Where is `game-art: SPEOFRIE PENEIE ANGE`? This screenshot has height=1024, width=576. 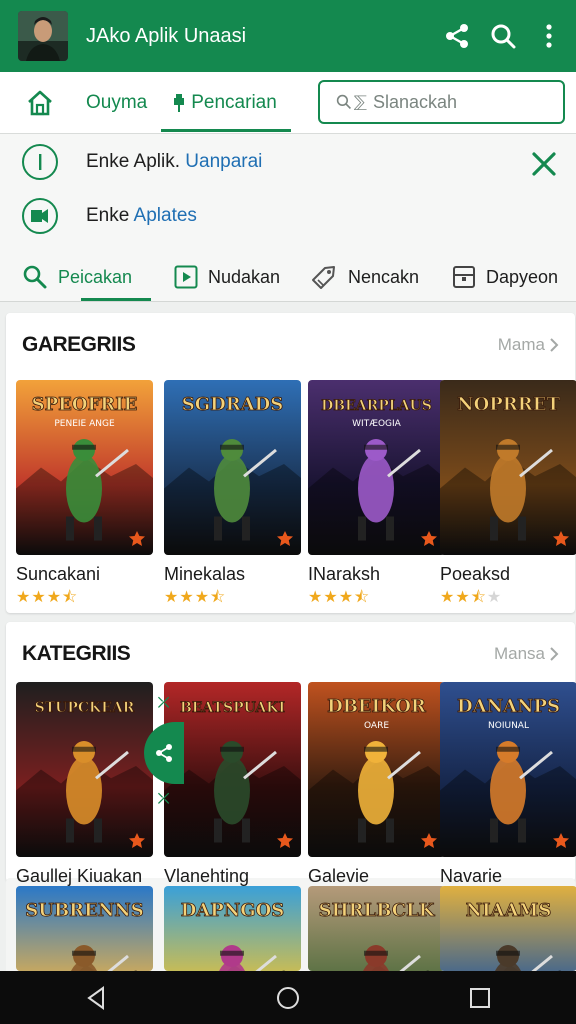
game-art: SPEOFRIE PENEIE ANGE is located at coordinates (84, 467).